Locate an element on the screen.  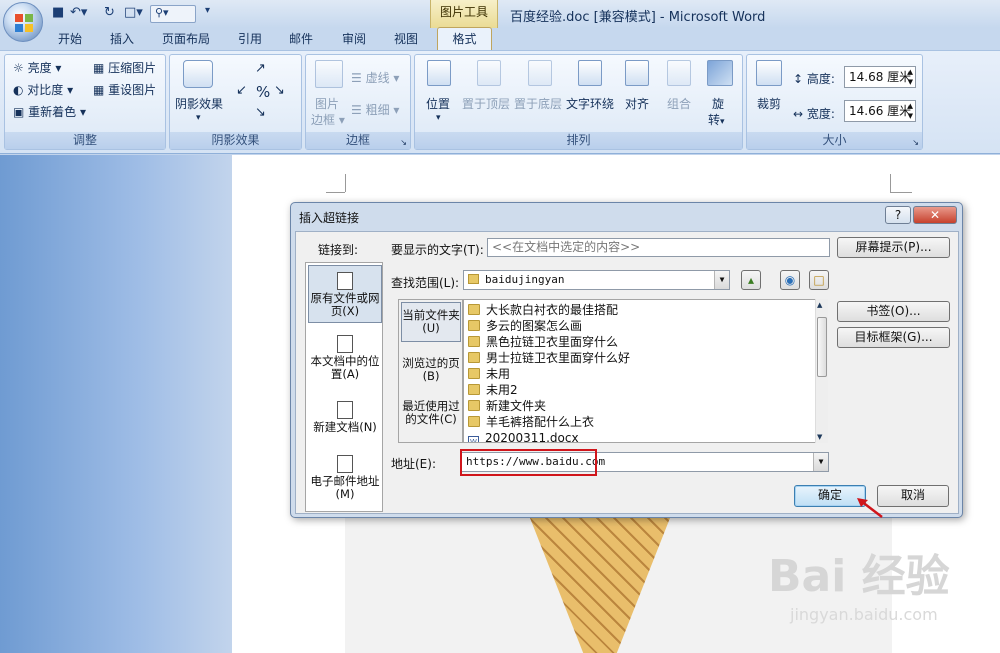
new-document-icon is located at coordinates (345, 410).